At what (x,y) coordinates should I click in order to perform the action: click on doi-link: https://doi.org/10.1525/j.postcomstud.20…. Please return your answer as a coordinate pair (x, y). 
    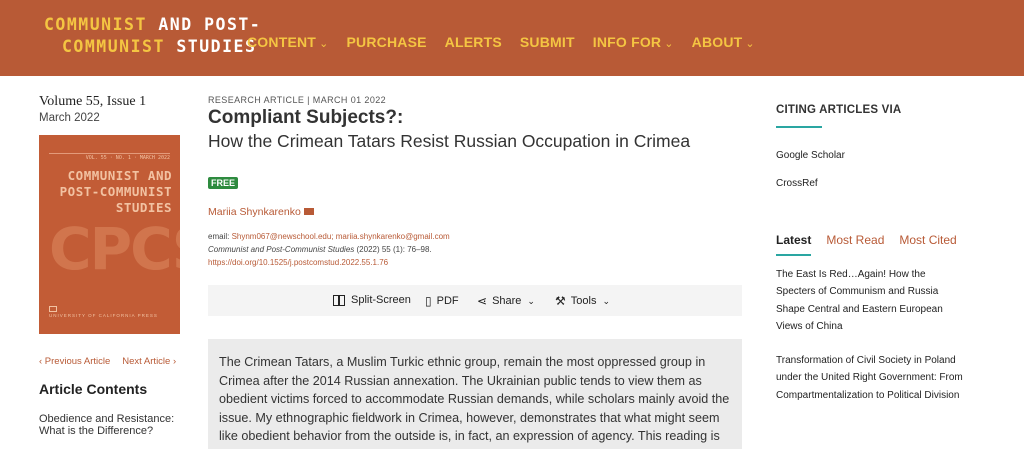
    Looking at the image, I should click on (329, 262).